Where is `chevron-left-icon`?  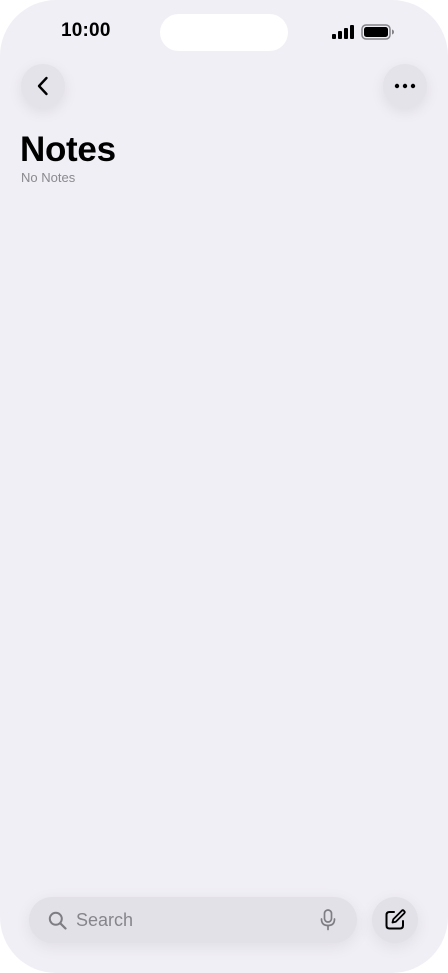
chevron-left-icon is located at coordinates (42, 86).